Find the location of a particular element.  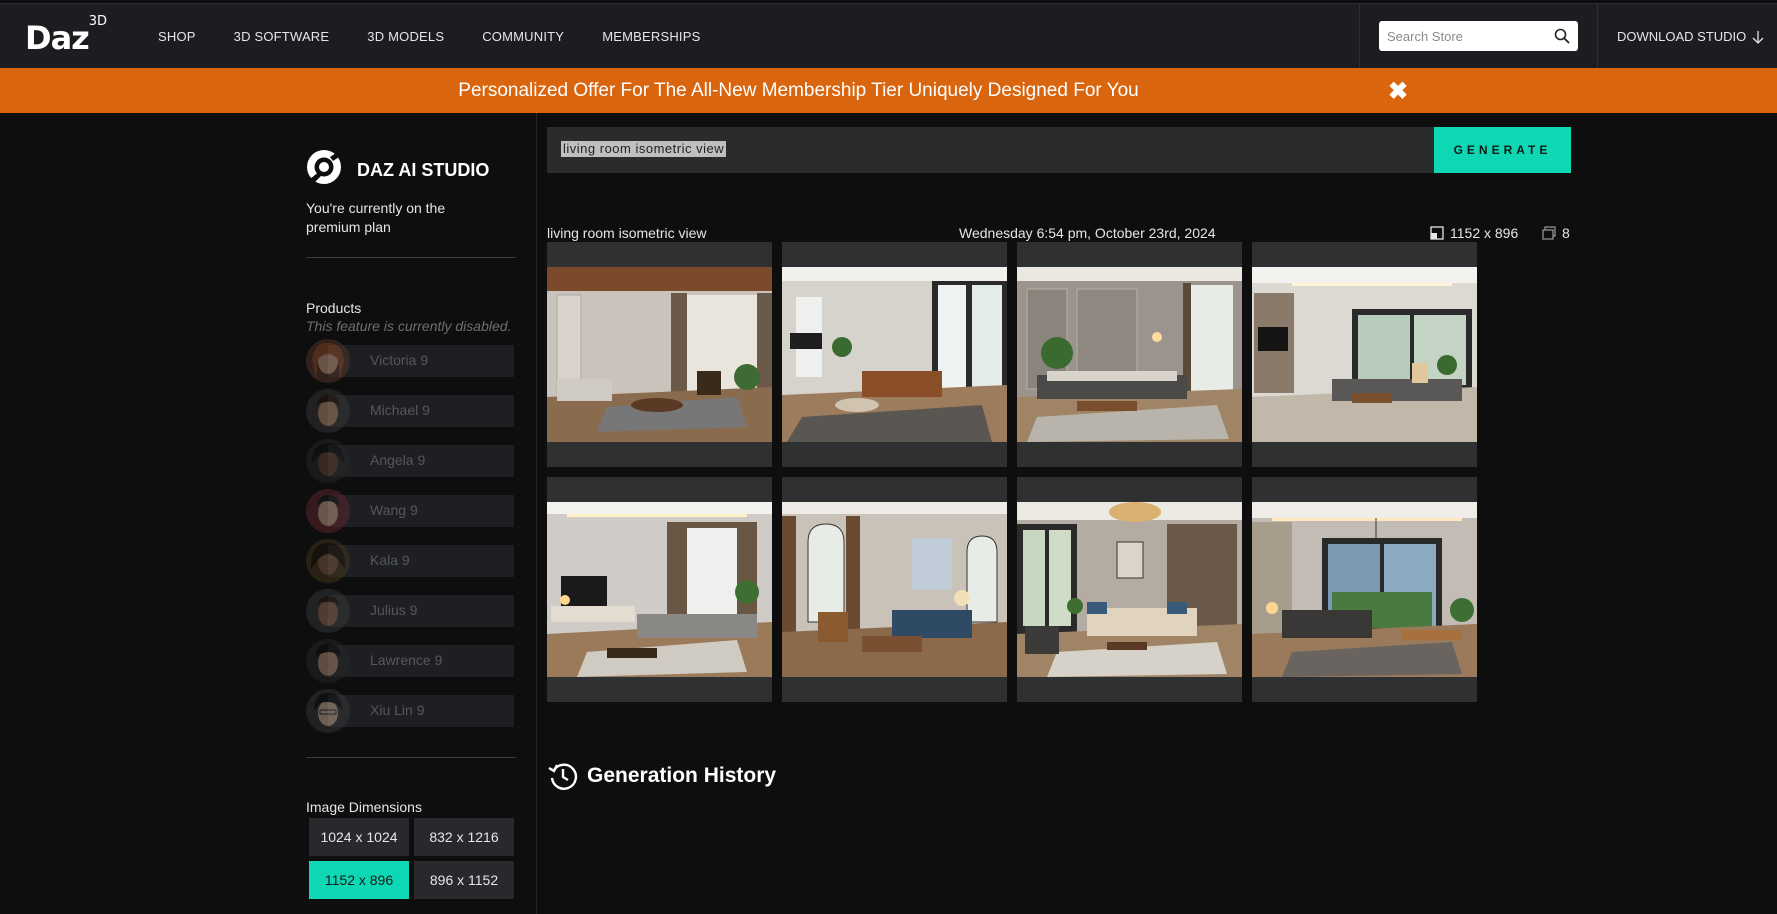

prompt-box: living room isometric view is located at coordinates (990, 150).